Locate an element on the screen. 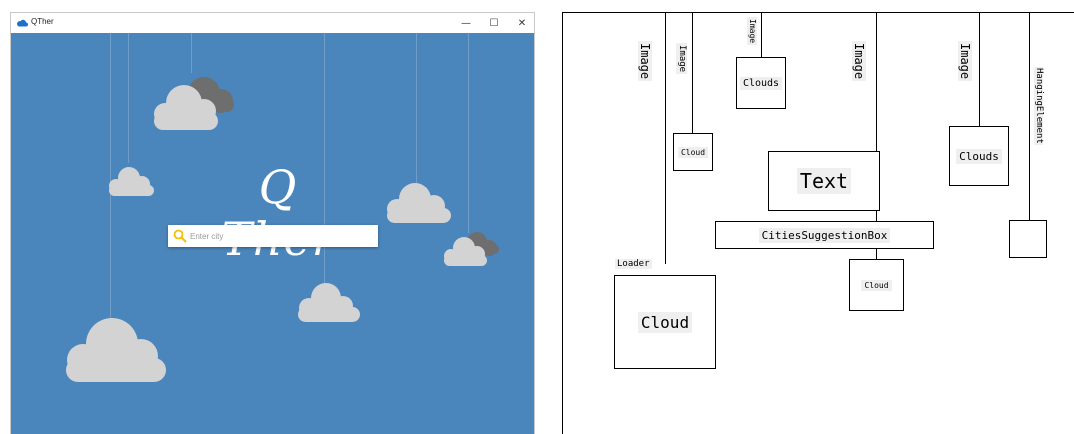 The image size is (1074, 434). city-search-input is located at coordinates (280, 236).